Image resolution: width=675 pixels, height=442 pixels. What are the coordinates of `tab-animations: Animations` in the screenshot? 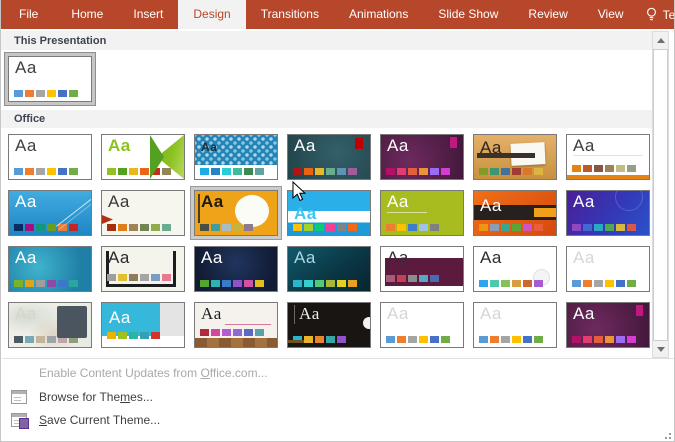 It's located at (378, 14).